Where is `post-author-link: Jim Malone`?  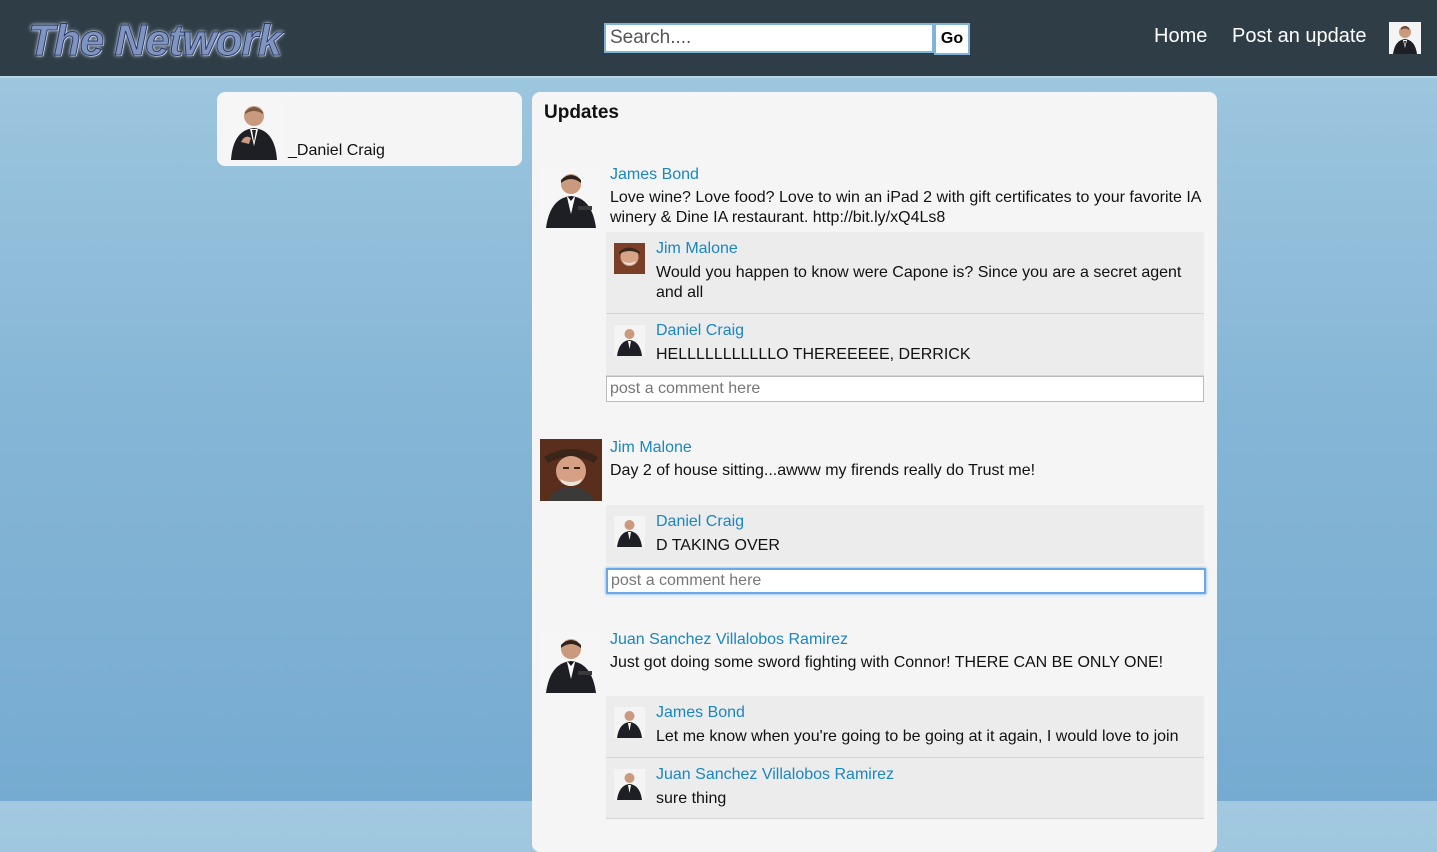 post-author-link: Jim Malone is located at coordinates (651, 448).